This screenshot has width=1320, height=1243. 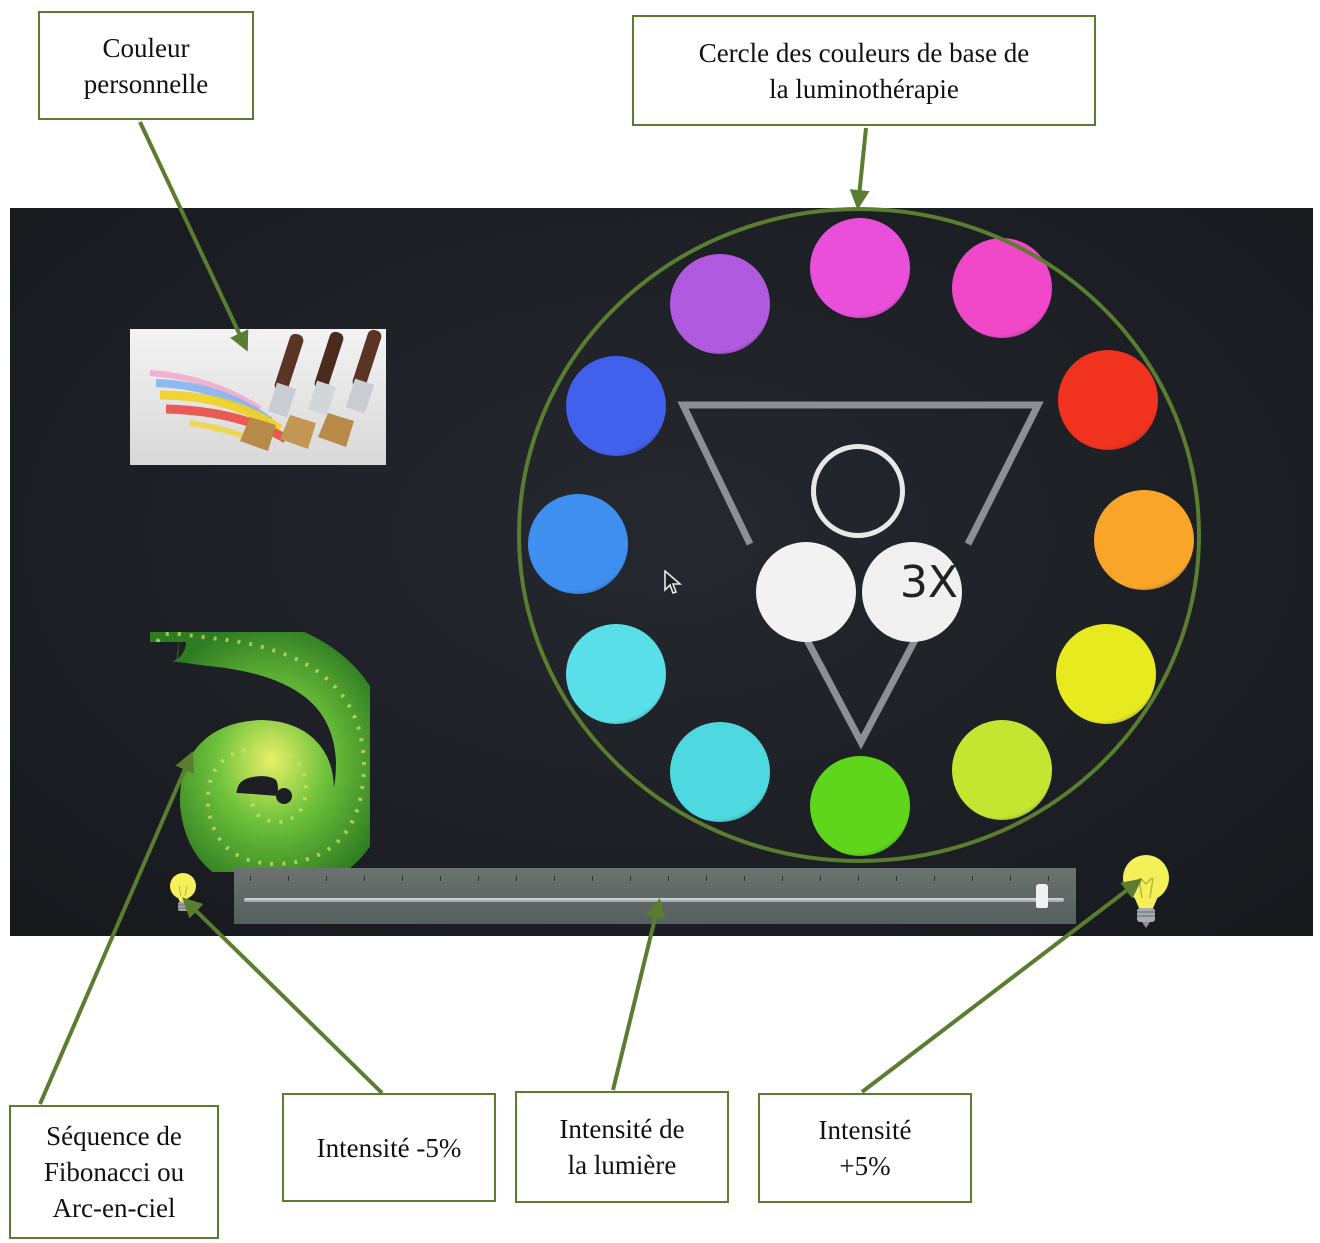 I want to click on intensity-slider, so click(x=655, y=896).